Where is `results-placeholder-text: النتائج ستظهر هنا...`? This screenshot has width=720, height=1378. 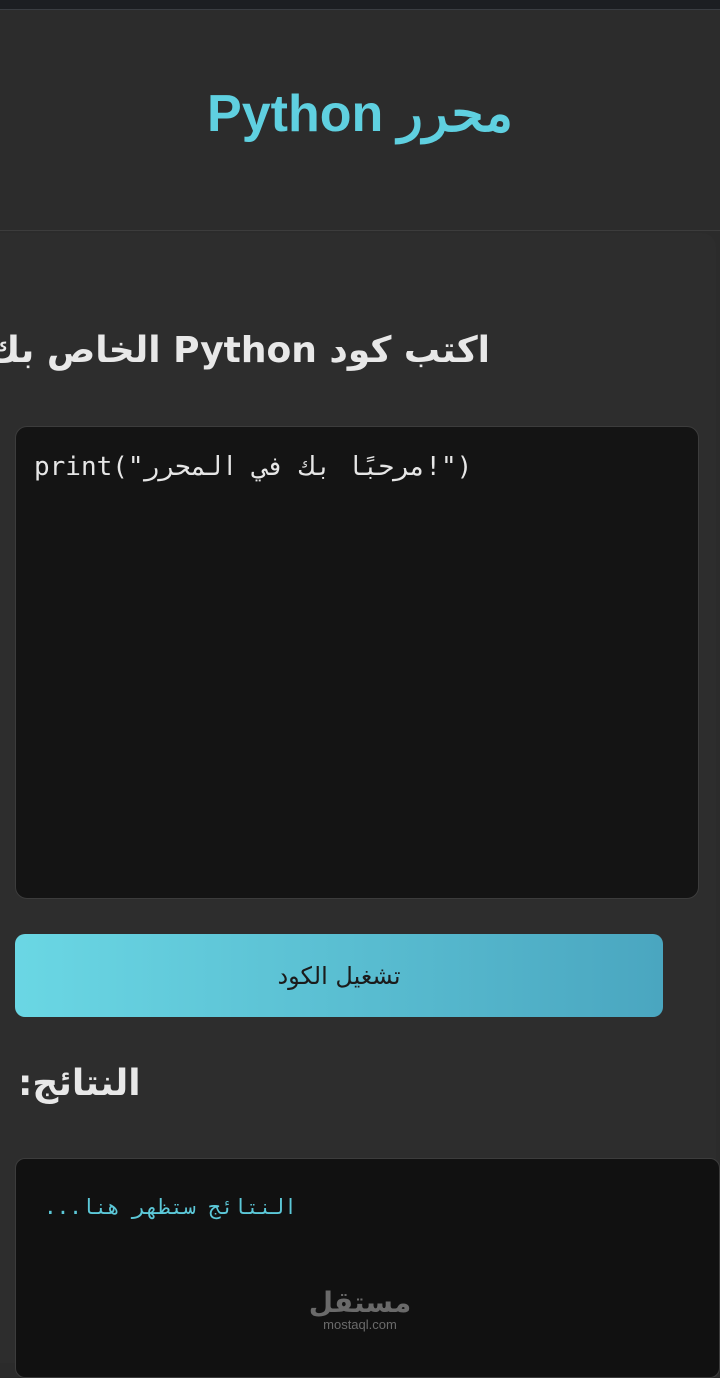
results-placeholder-text: النتائج ستظهر هنا... is located at coordinates (170, 1207).